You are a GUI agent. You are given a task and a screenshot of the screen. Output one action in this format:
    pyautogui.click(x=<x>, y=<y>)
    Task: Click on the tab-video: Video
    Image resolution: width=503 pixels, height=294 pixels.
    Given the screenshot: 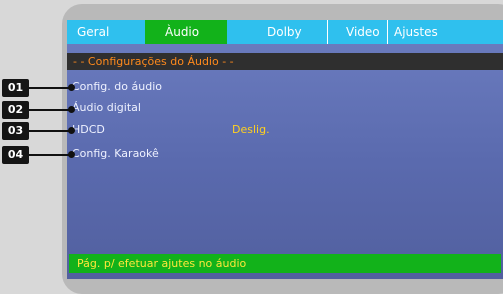 What is the action you would take?
    pyautogui.click(x=357, y=32)
    